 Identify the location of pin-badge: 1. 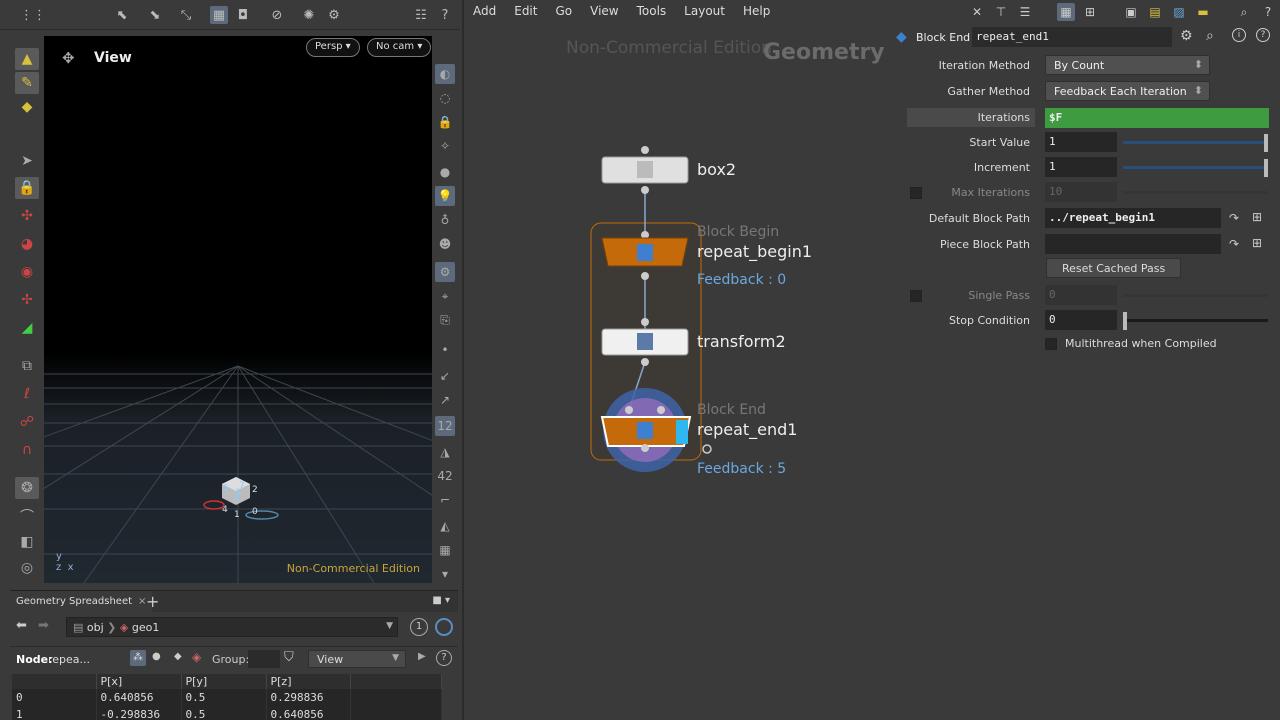
(419, 627).